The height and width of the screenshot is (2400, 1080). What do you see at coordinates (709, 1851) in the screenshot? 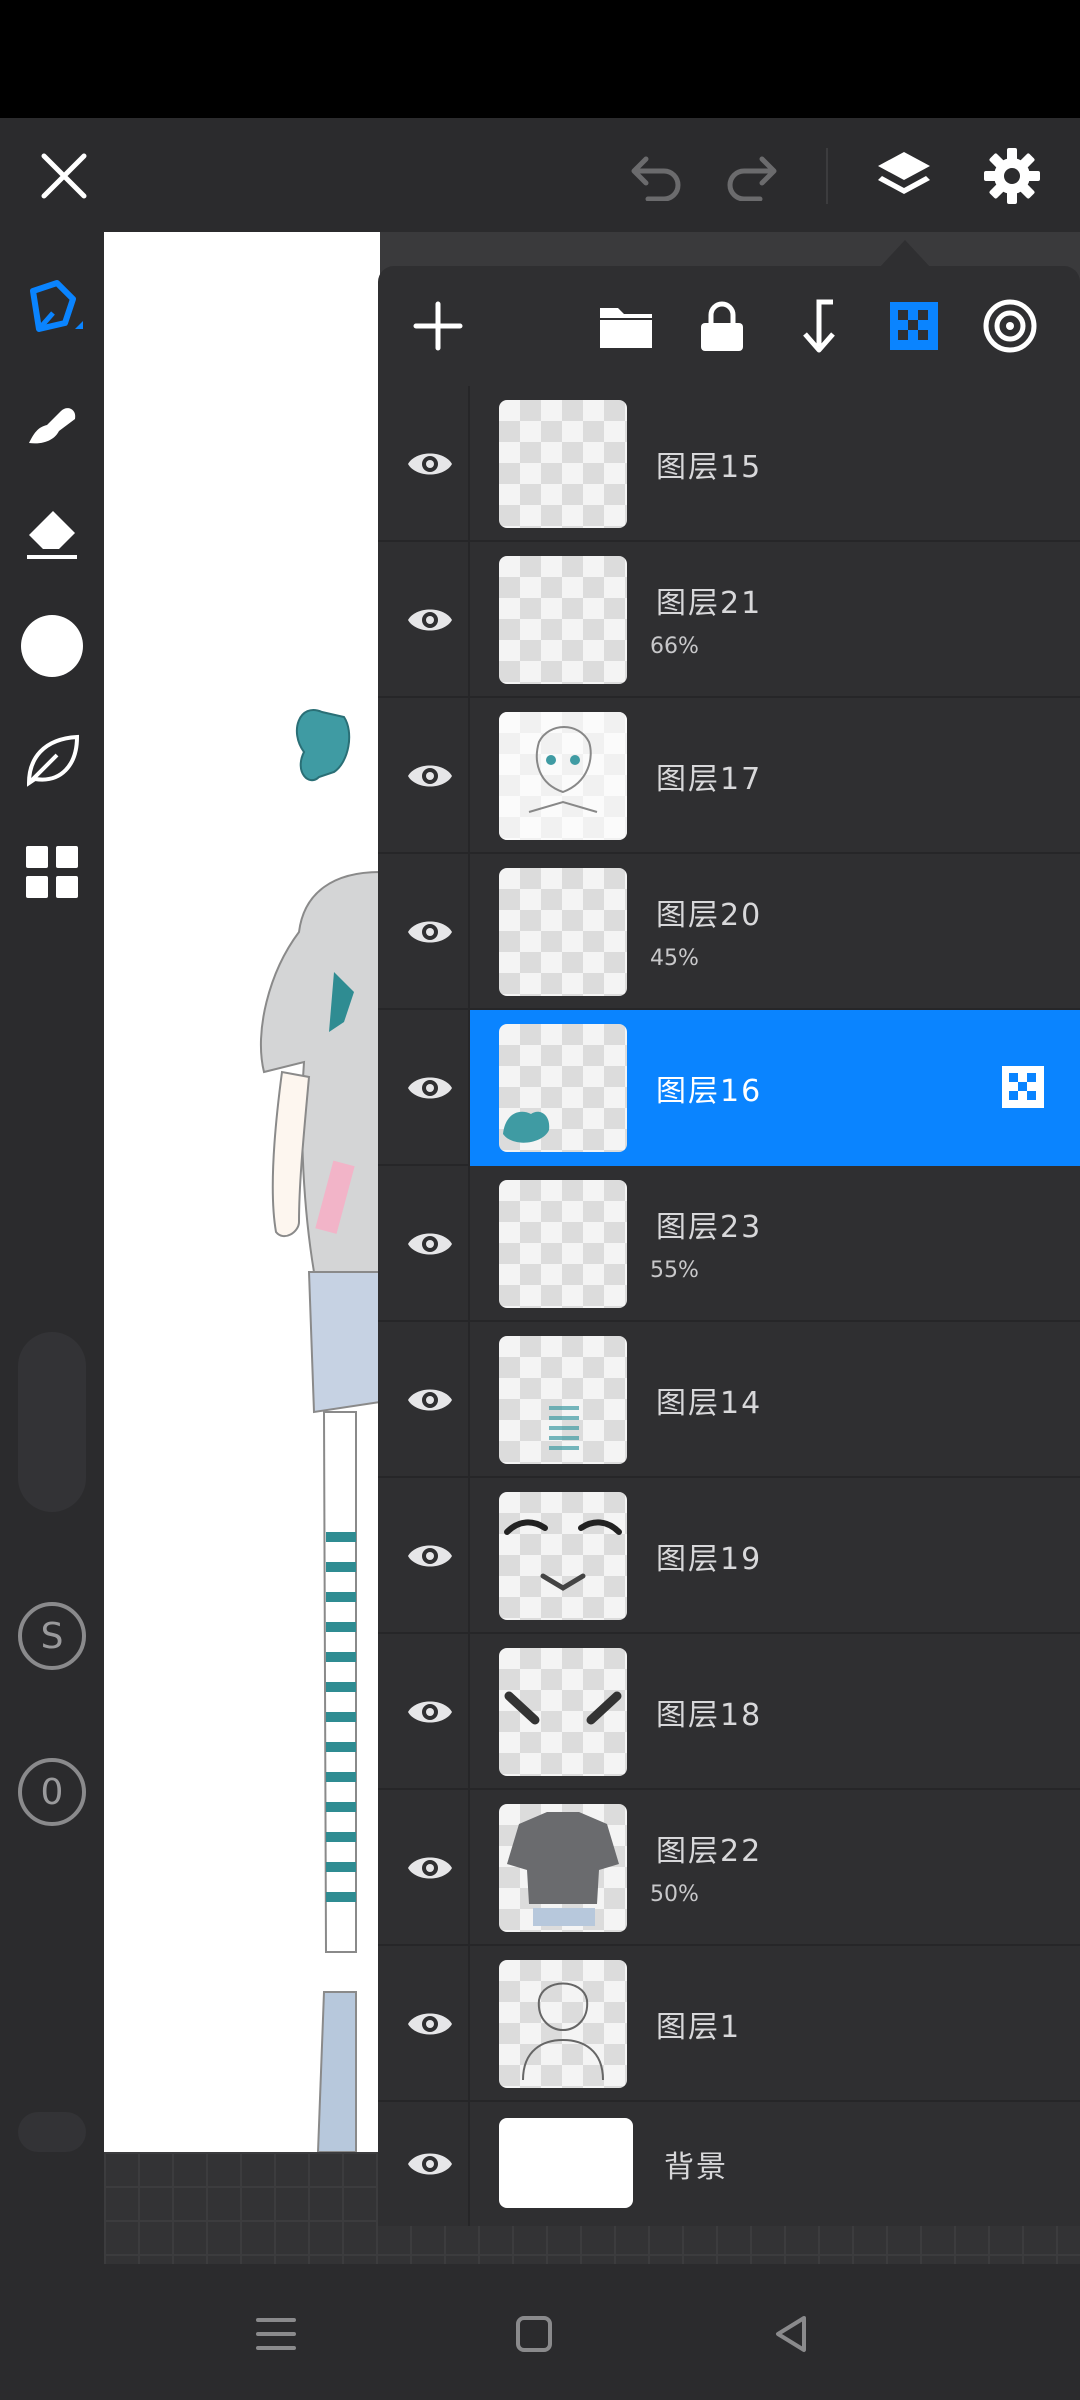
I see `layer-name: 图层22` at bounding box center [709, 1851].